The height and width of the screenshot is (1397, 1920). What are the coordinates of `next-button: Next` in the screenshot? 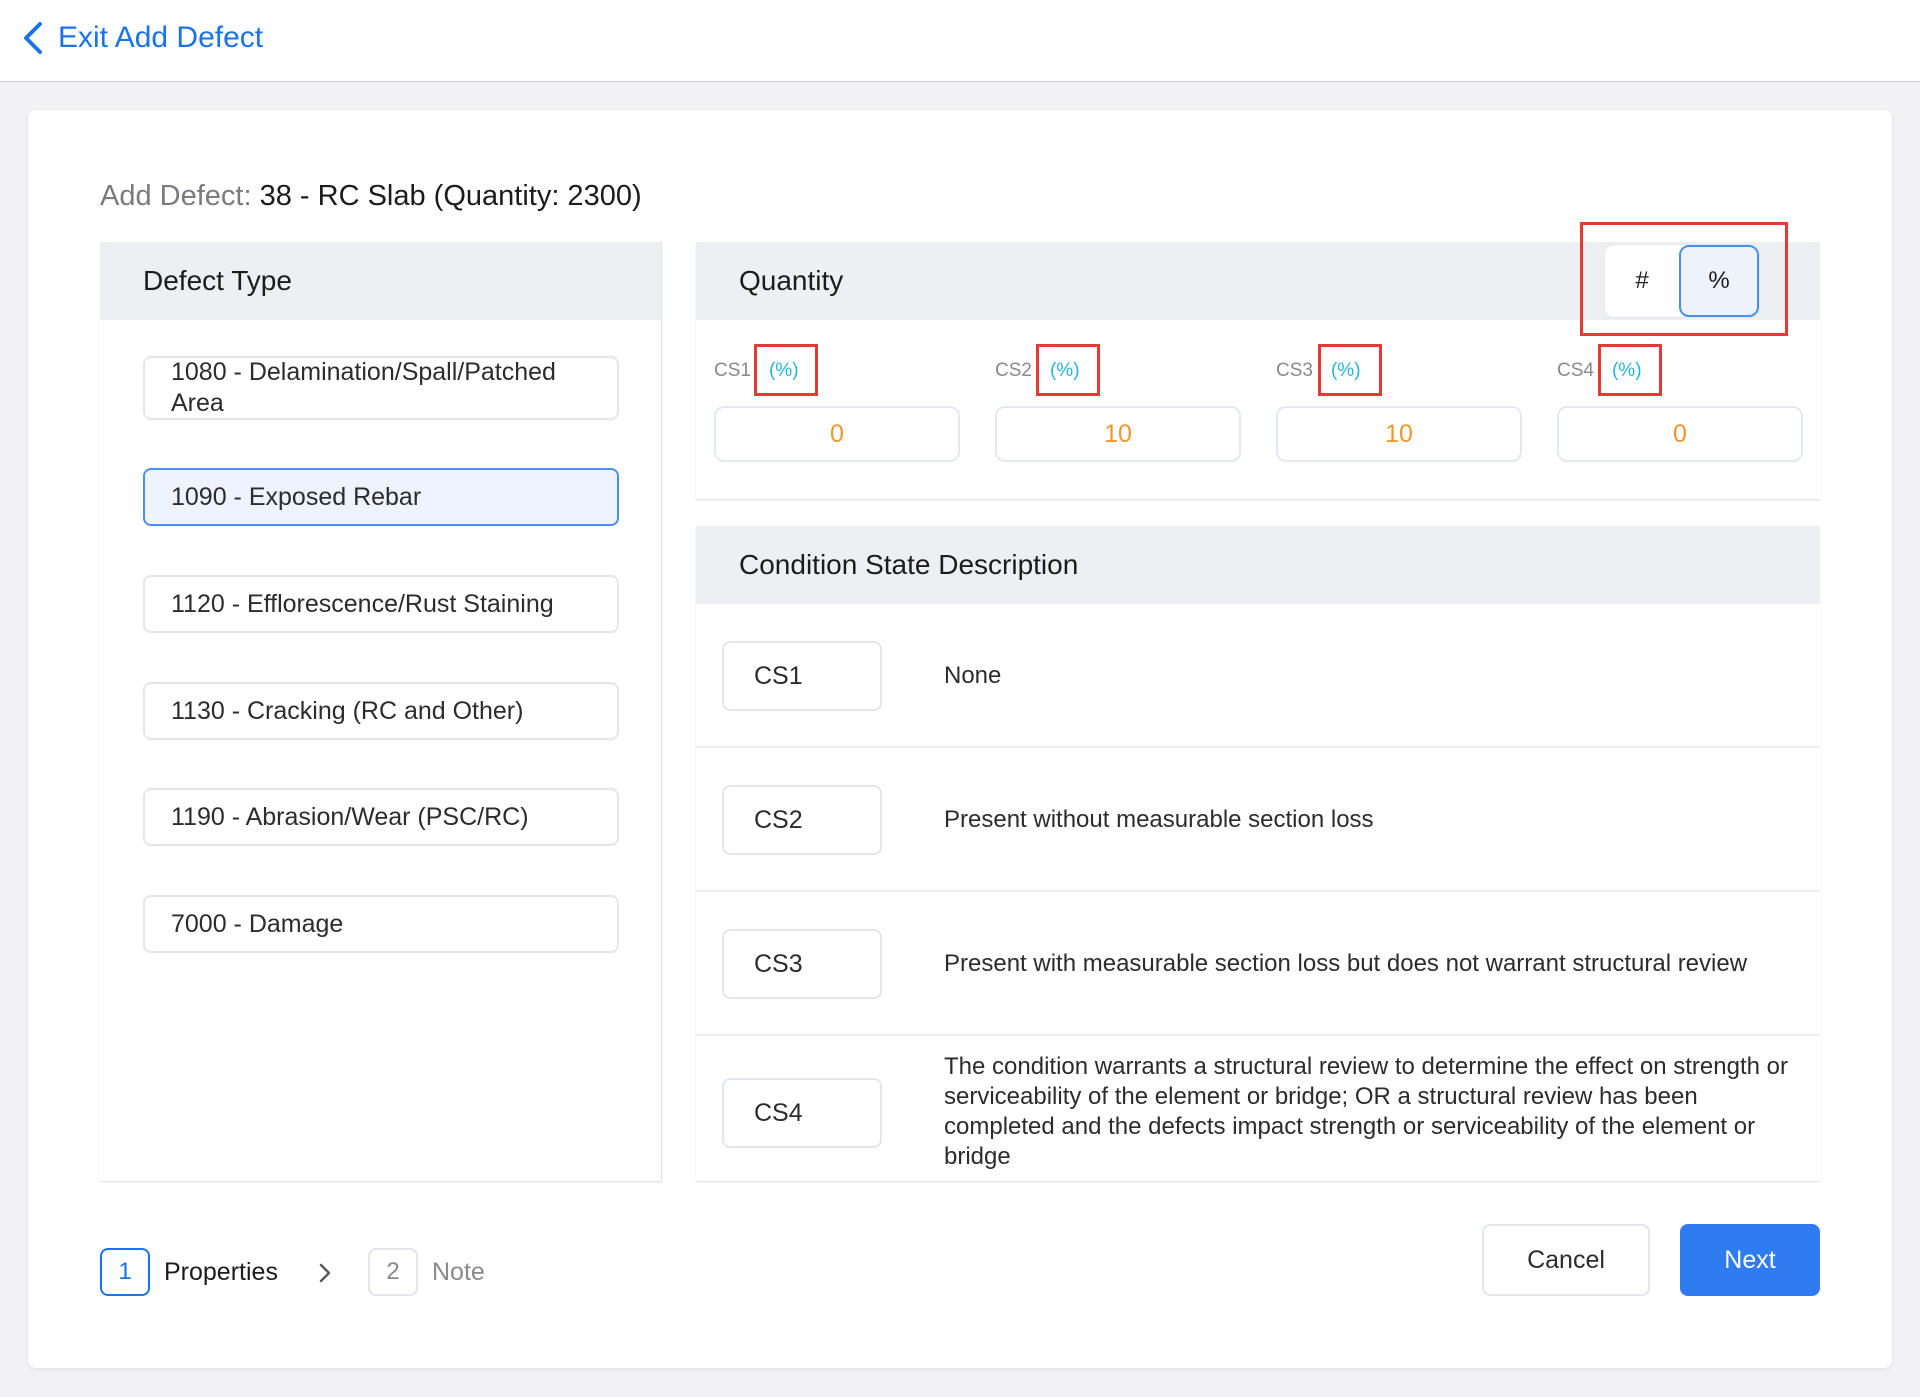 It's located at (1750, 1260).